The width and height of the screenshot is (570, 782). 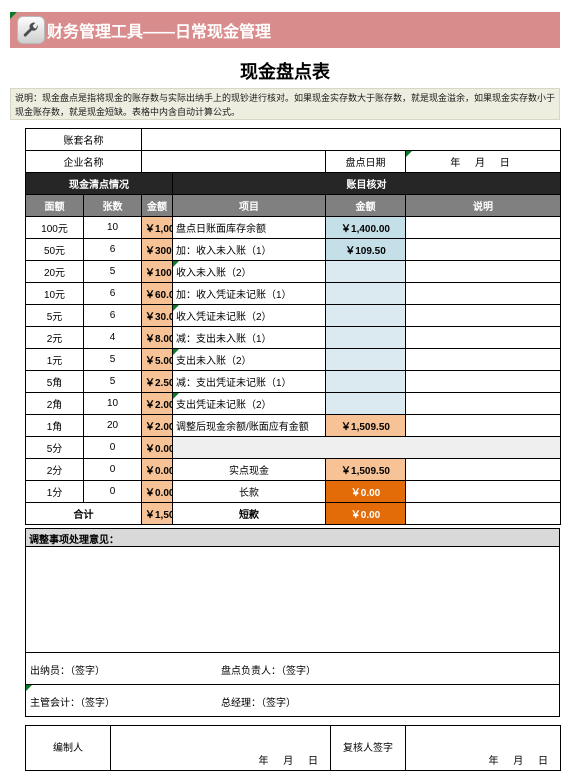 What do you see at coordinates (365, 491) in the screenshot?
I see `cell-amount2: ￥0.00` at bounding box center [365, 491].